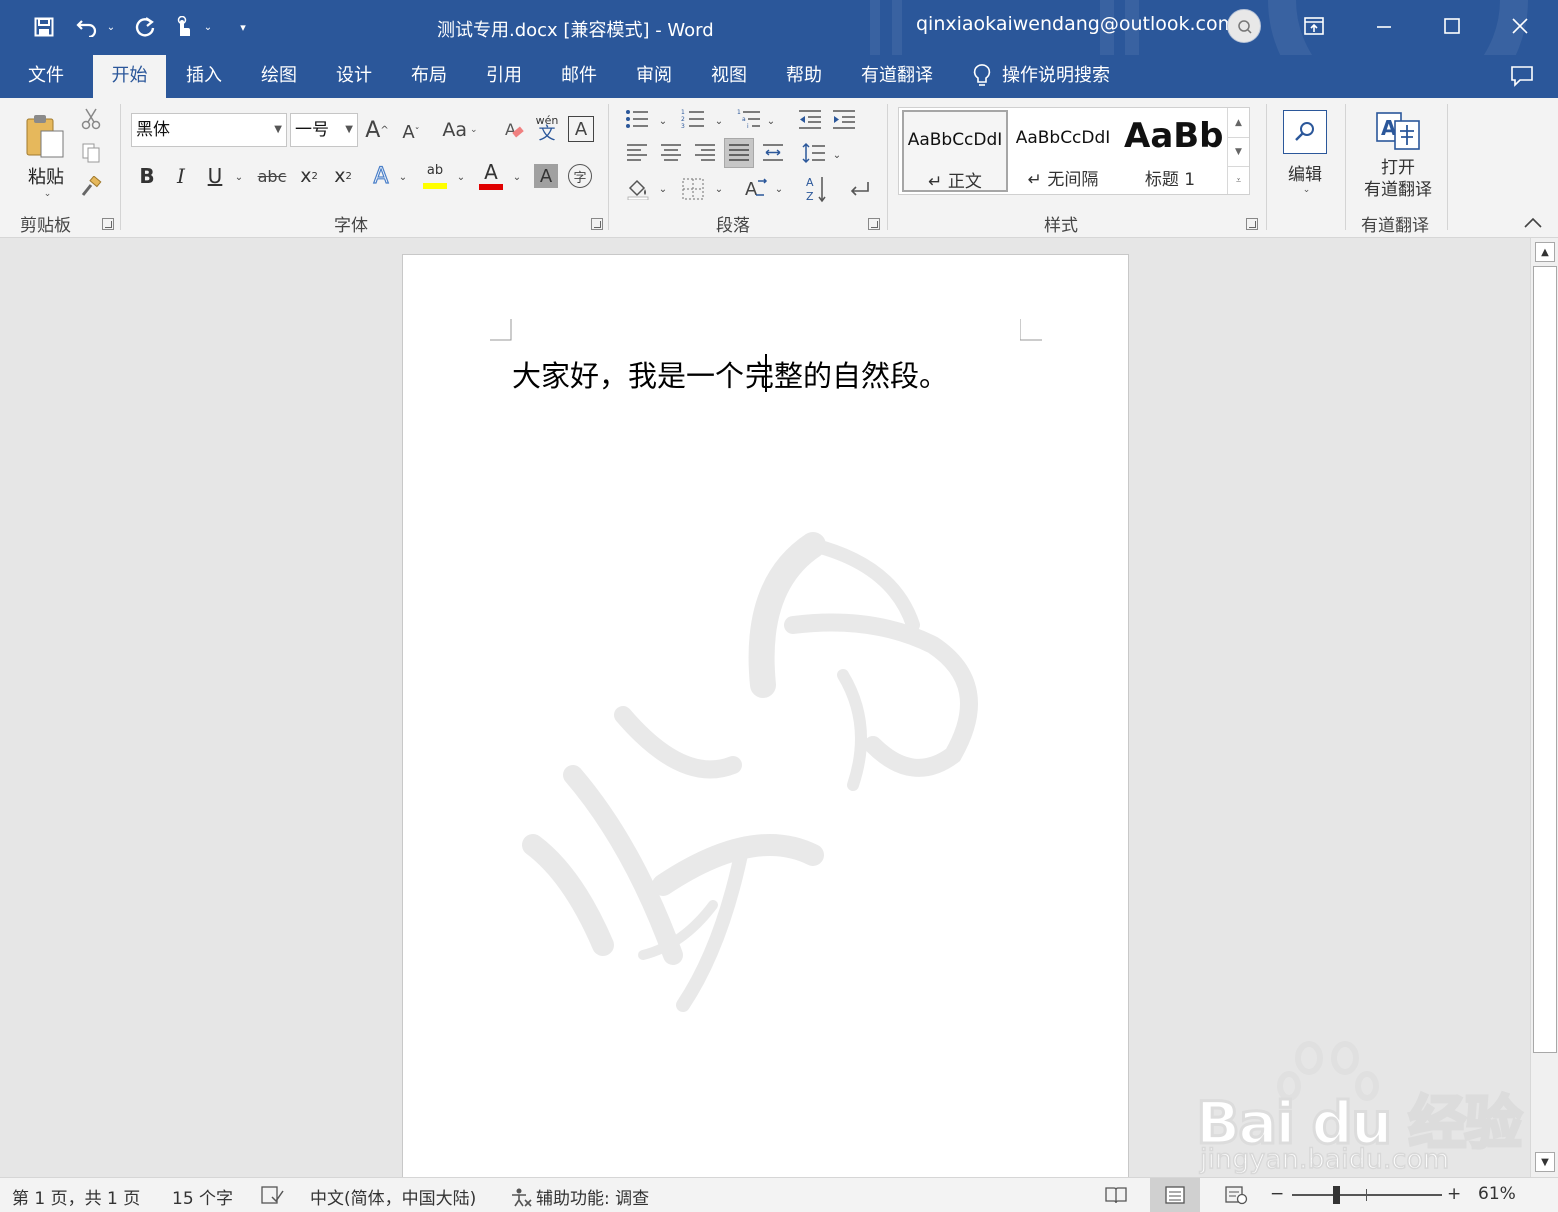 The width and height of the screenshot is (1558, 1212). Describe the element at coordinates (757, 188) in the screenshot. I see `chinese-layout-icon: A` at that location.